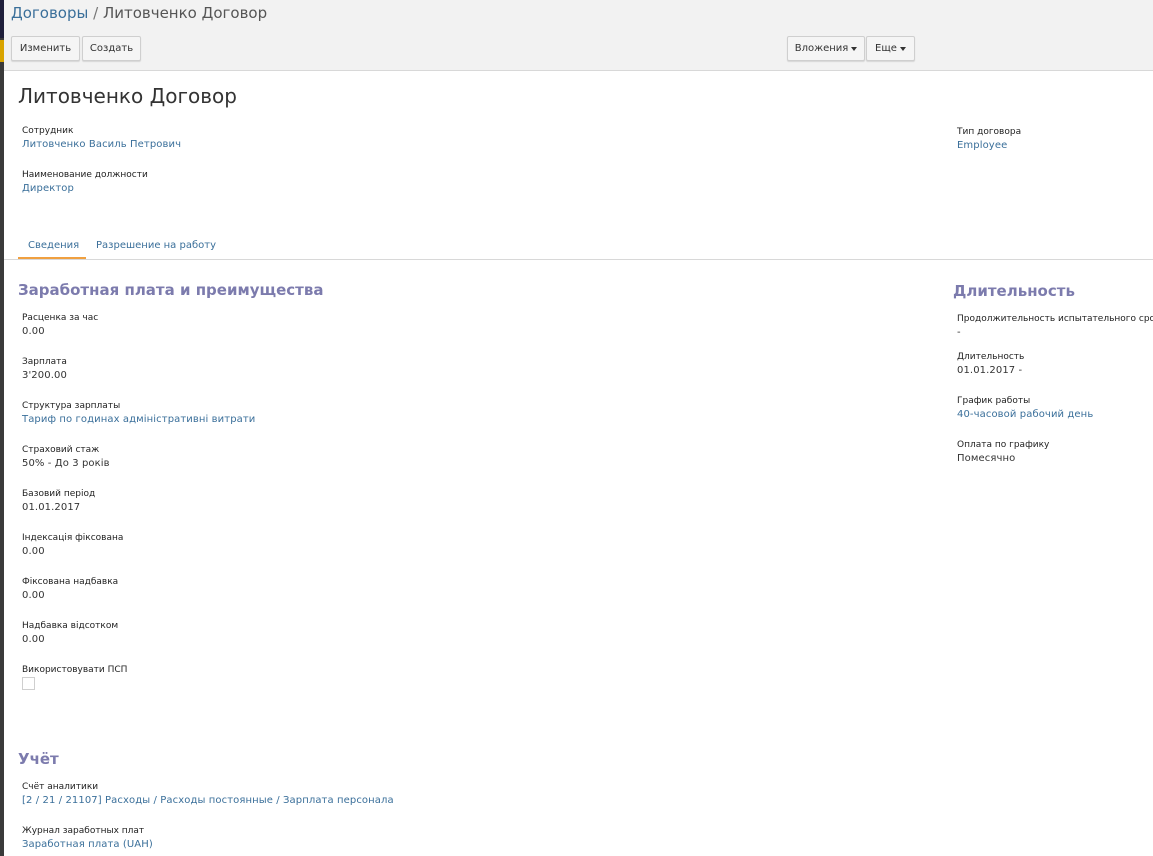  I want to click on wage-label: Зарплата, so click(44, 362).